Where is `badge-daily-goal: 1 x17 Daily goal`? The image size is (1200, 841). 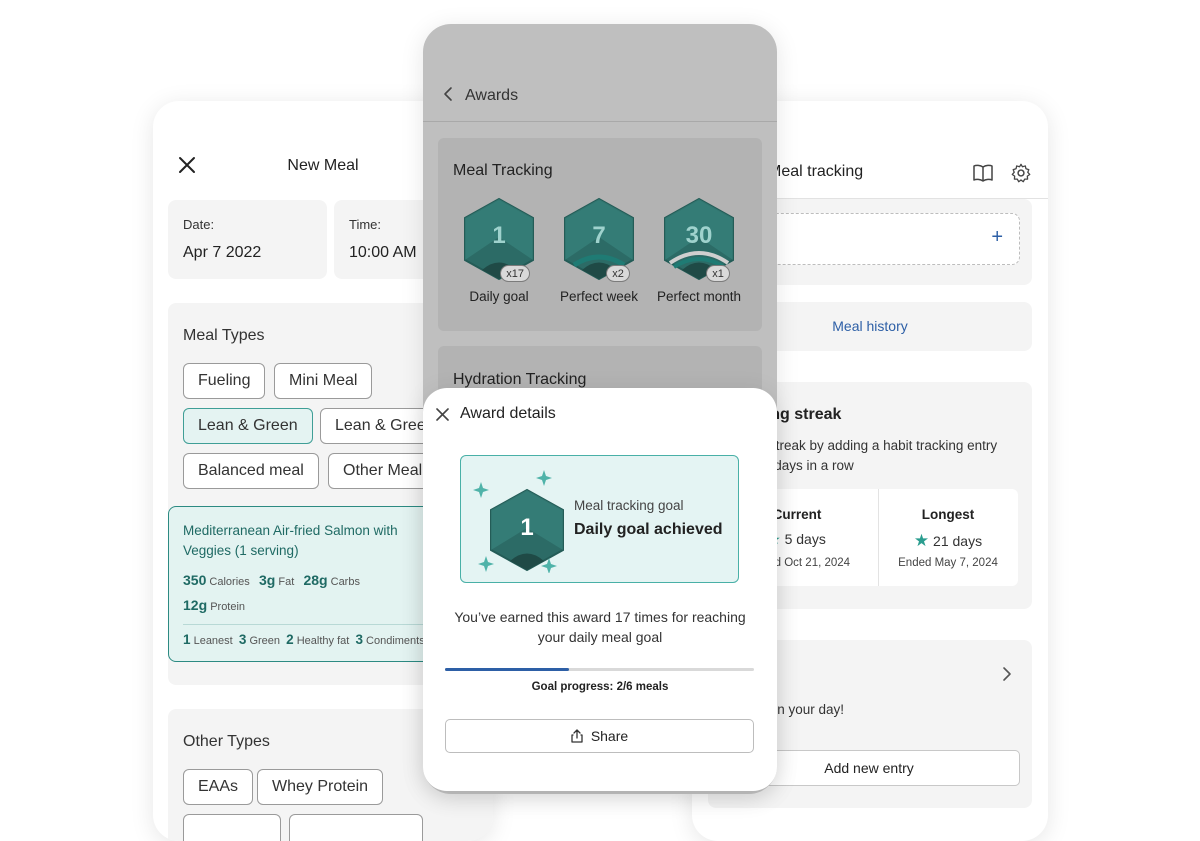 badge-daily-goal: 1 x17 Daily goal is located at coordinates (499, 250).